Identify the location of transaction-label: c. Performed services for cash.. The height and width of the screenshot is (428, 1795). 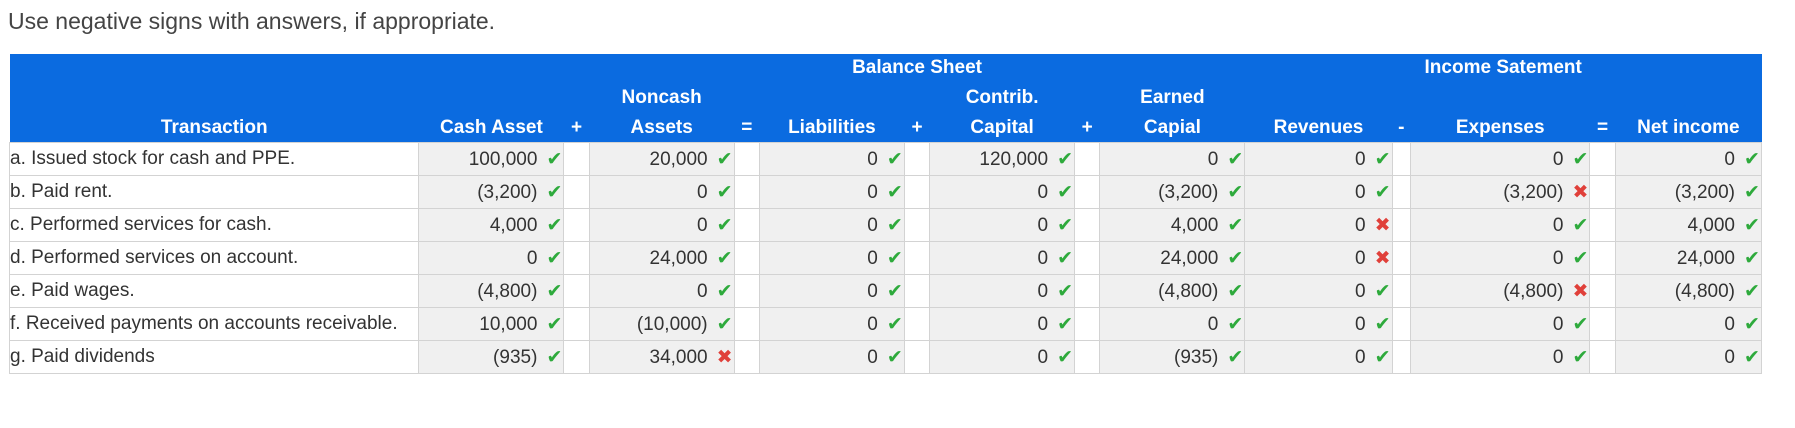
(214, 225).